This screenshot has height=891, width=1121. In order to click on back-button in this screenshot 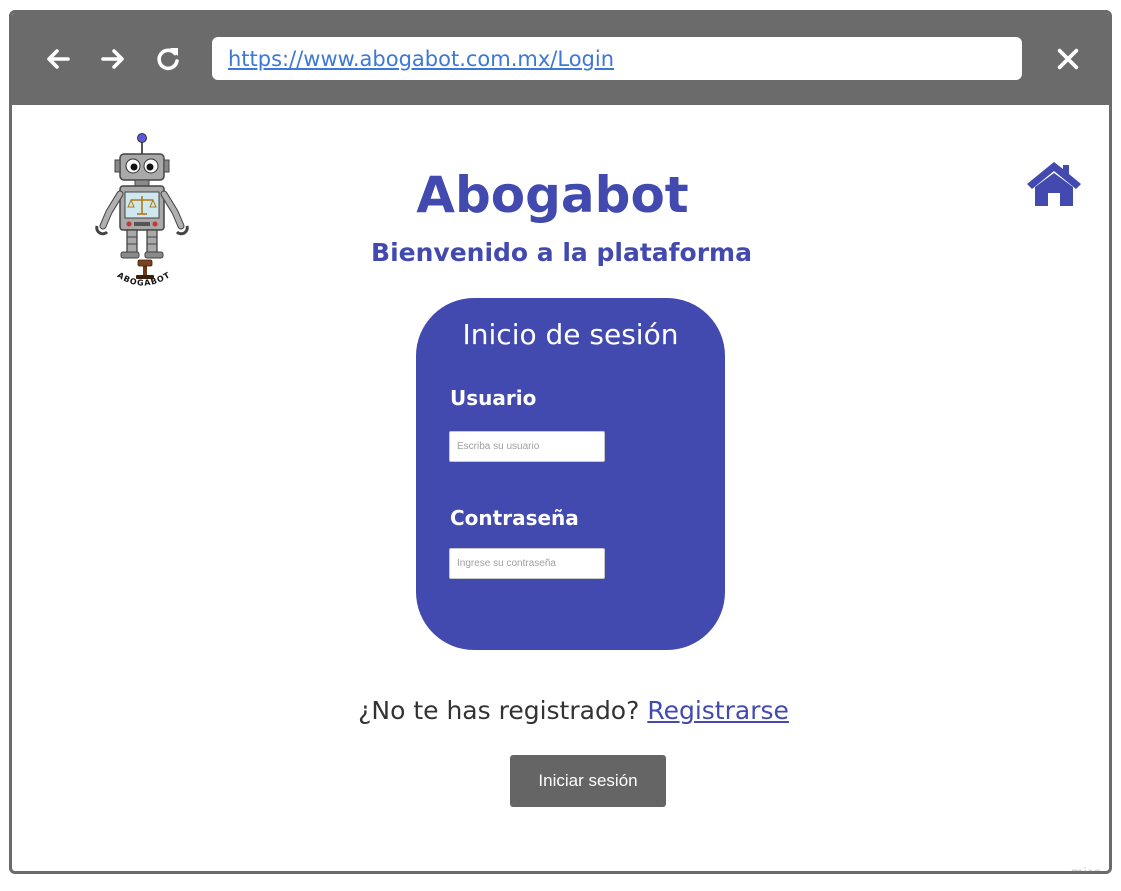, I will do `click(58, 59)`.